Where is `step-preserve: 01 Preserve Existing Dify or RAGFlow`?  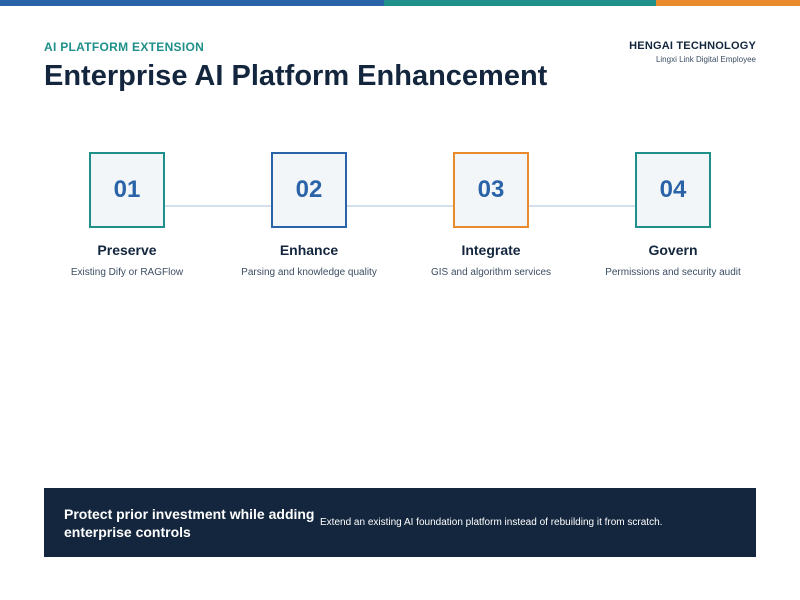
step-preserve: 01 Preserve Existing Dify or RAGFlow is located at coordinates (127, 215).